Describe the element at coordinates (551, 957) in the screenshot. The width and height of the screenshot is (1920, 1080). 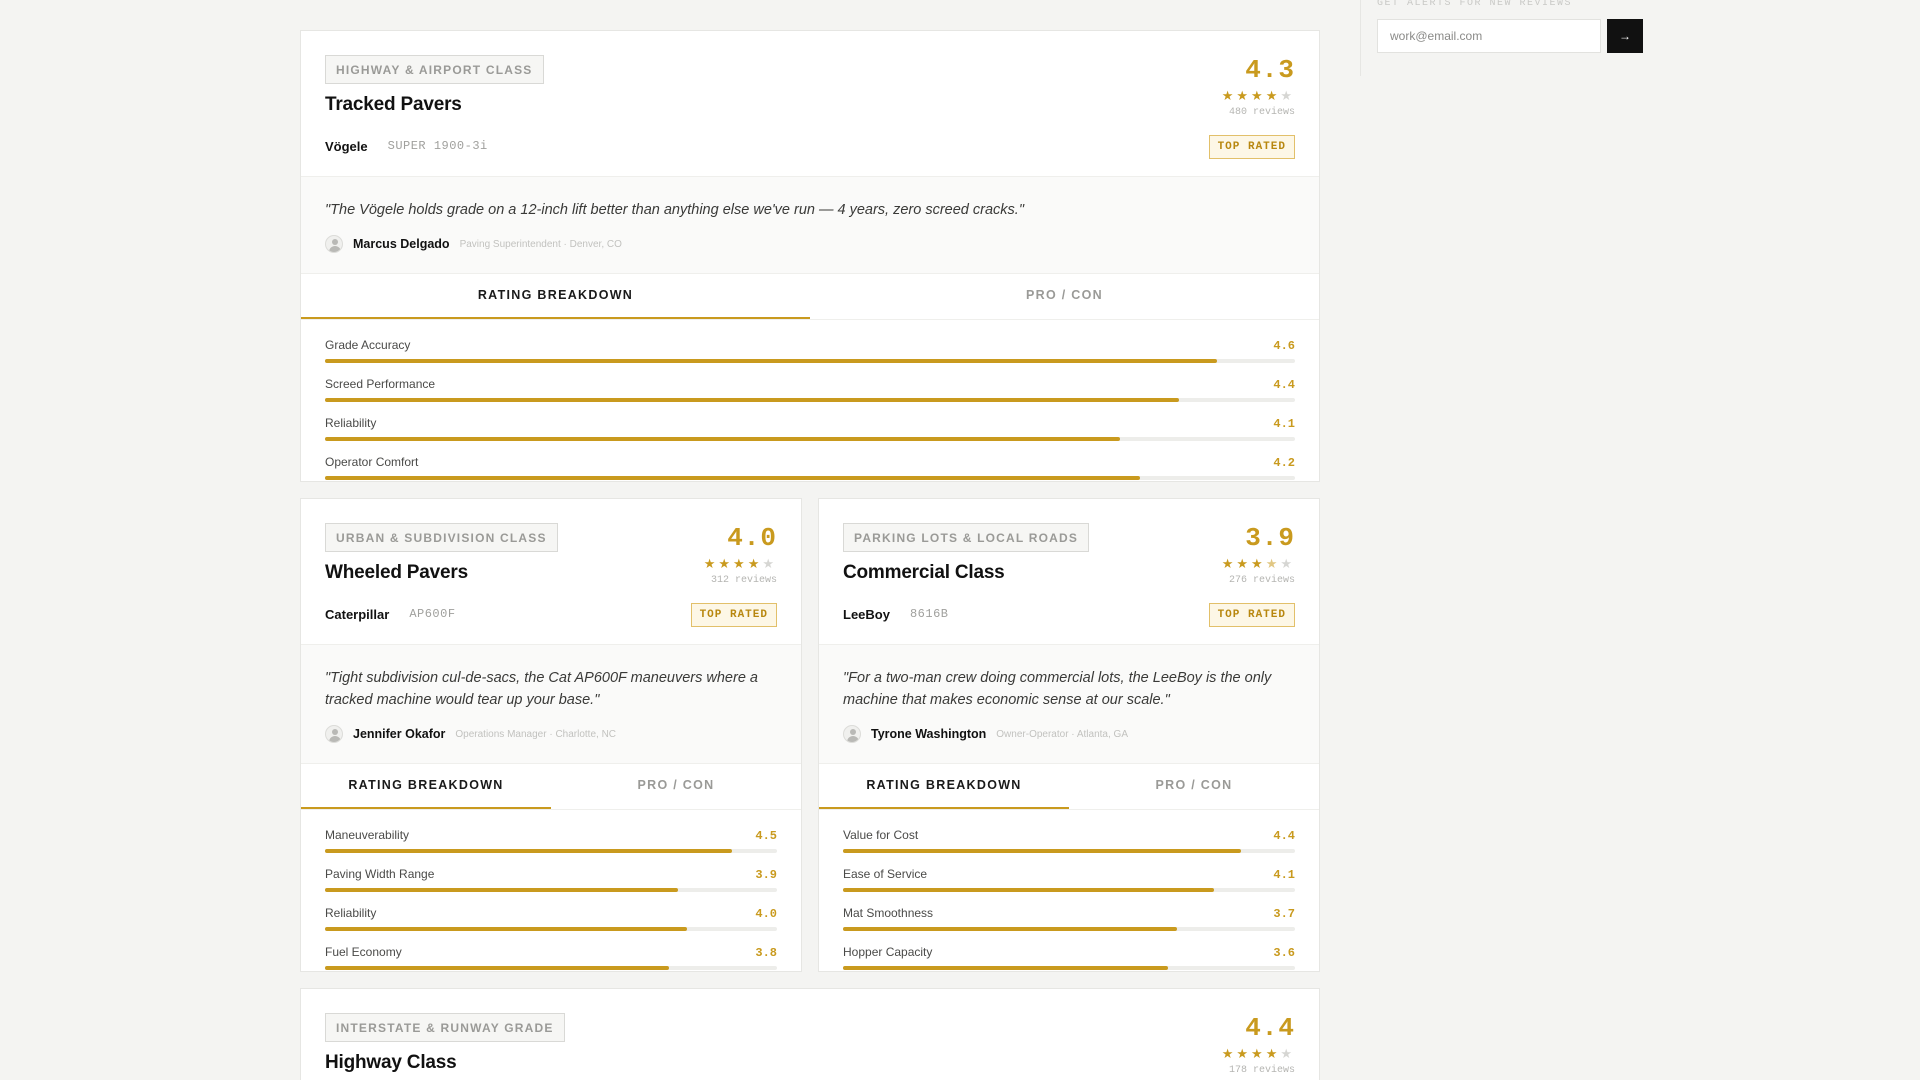
I see `metric-row: Fuel Economy 3.8` at that location.